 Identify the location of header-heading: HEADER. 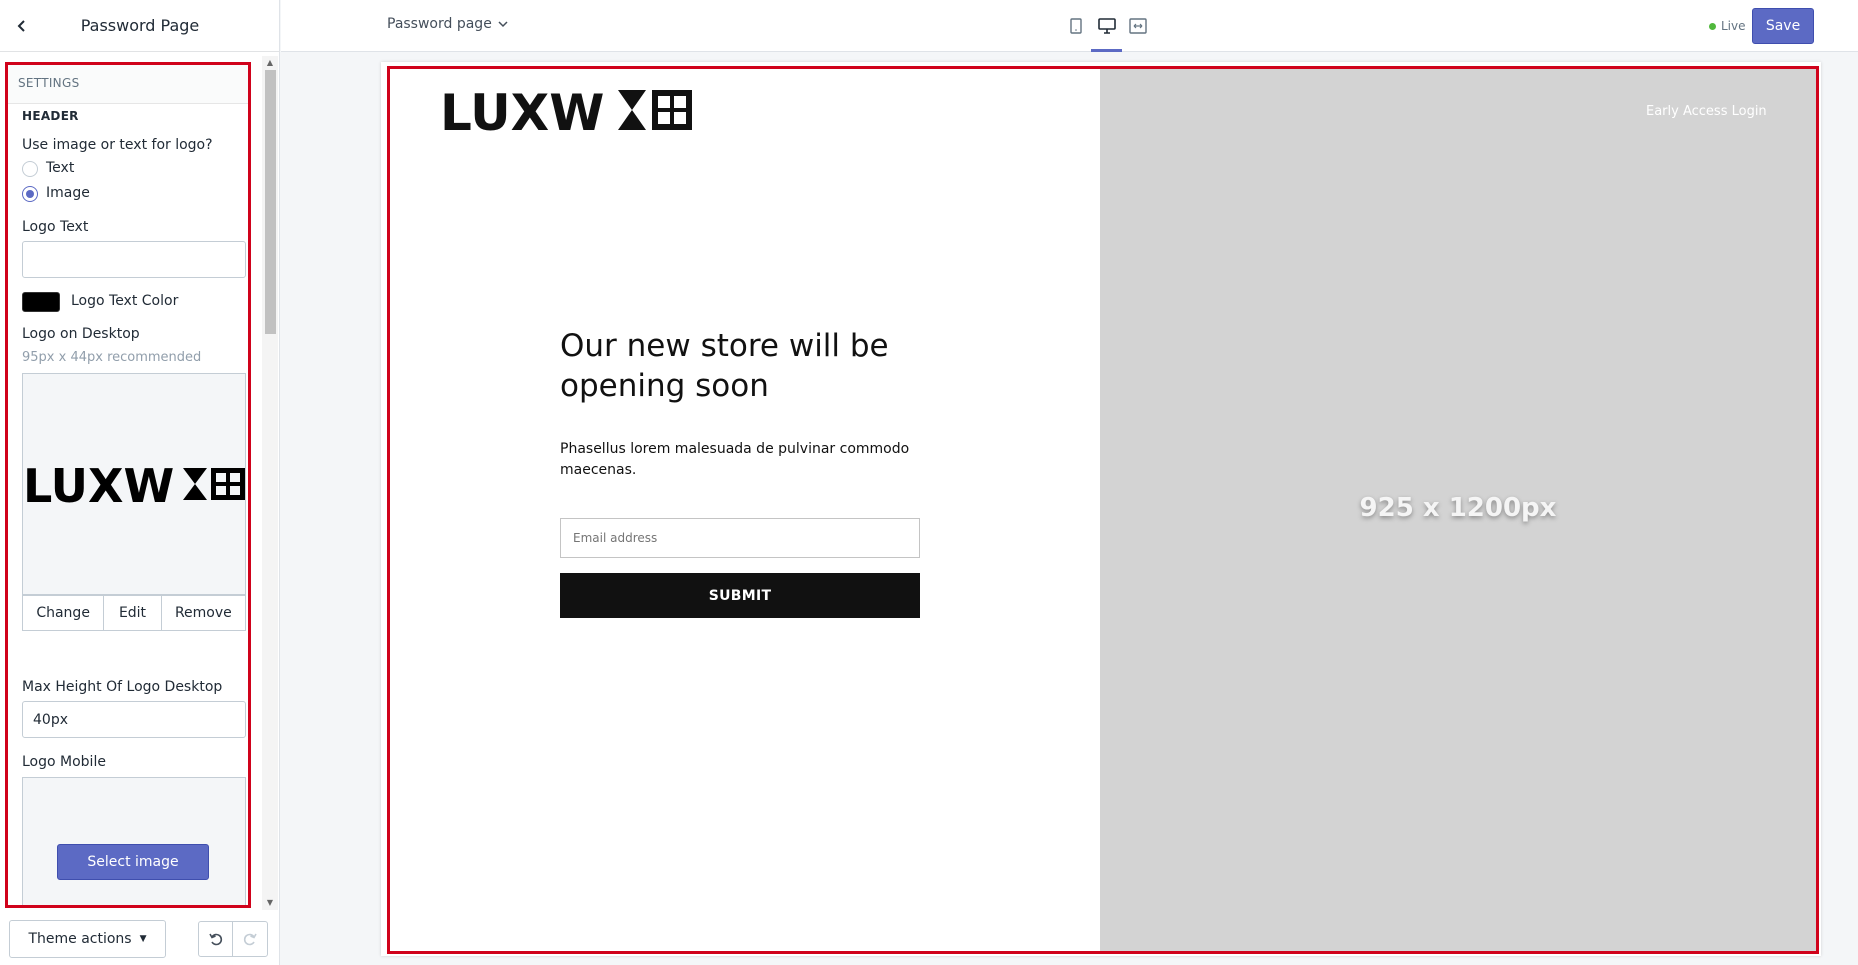
(50, 116).